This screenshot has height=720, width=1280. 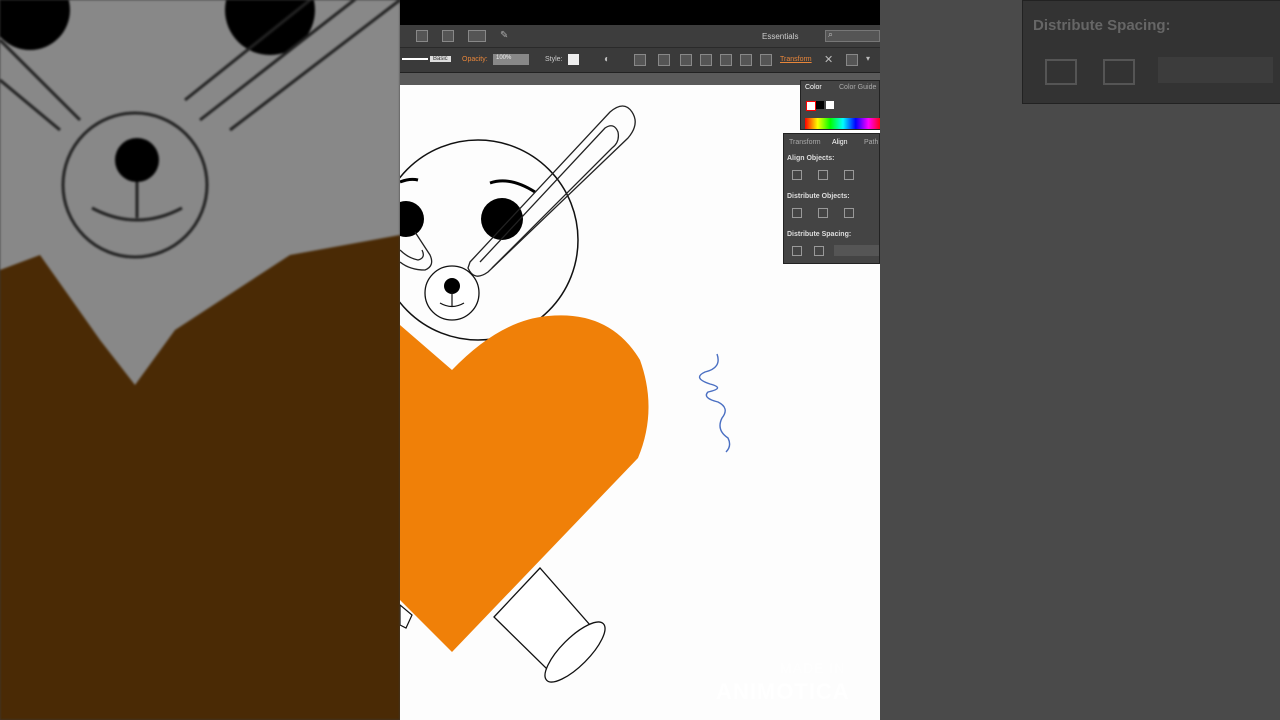 I want to click on watermark-animotica: ANIMOTICA, so click(x=783, y=691).